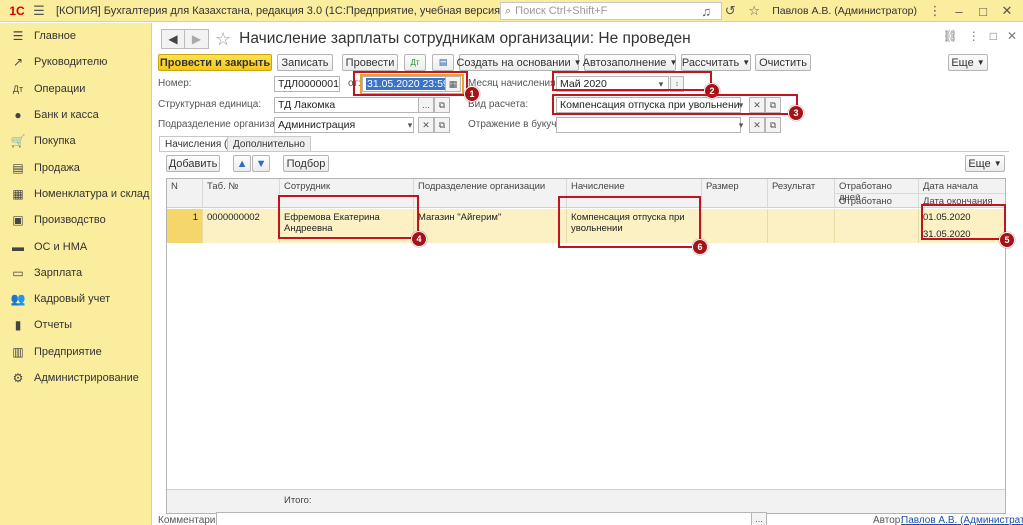  What do you see at coordinates (61, 246) in the screenshot?
I see `sidebar-item-label: ОС и НМА` at bounding box center [61, 246].